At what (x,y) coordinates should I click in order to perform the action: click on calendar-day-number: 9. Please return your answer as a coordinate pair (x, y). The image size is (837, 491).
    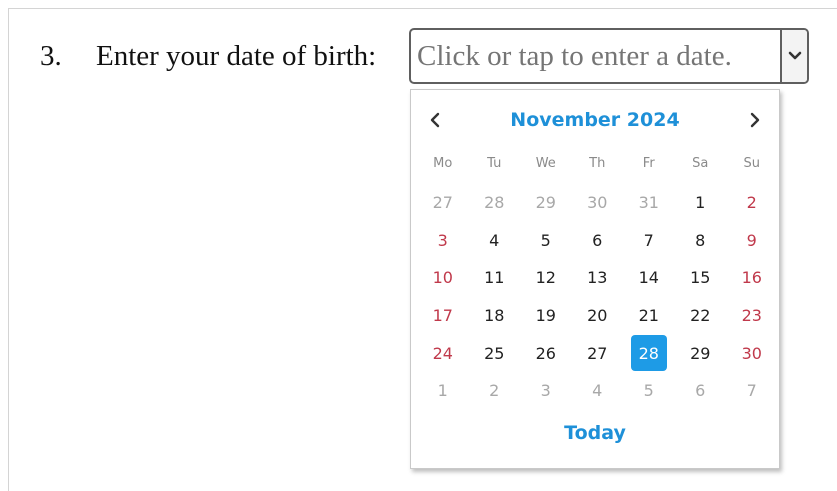
    Looking at the image, I should click on (751, 240).